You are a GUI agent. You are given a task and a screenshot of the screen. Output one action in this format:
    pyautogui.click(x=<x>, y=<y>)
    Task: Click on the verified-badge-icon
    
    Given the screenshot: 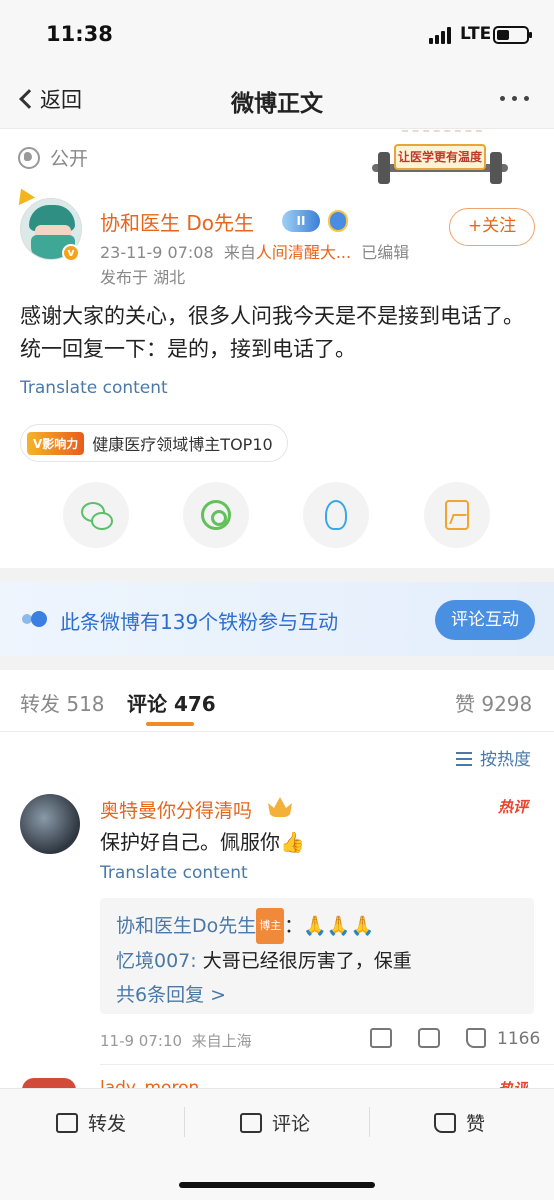 What is the action you would take?
    pyautogui.click(x=338, y=221)
    